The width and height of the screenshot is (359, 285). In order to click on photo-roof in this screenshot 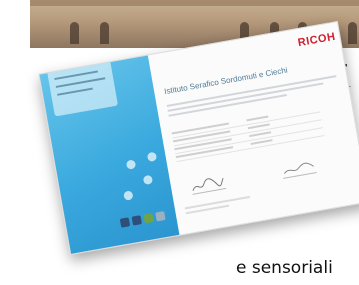, I will do `click(194, 3)`.